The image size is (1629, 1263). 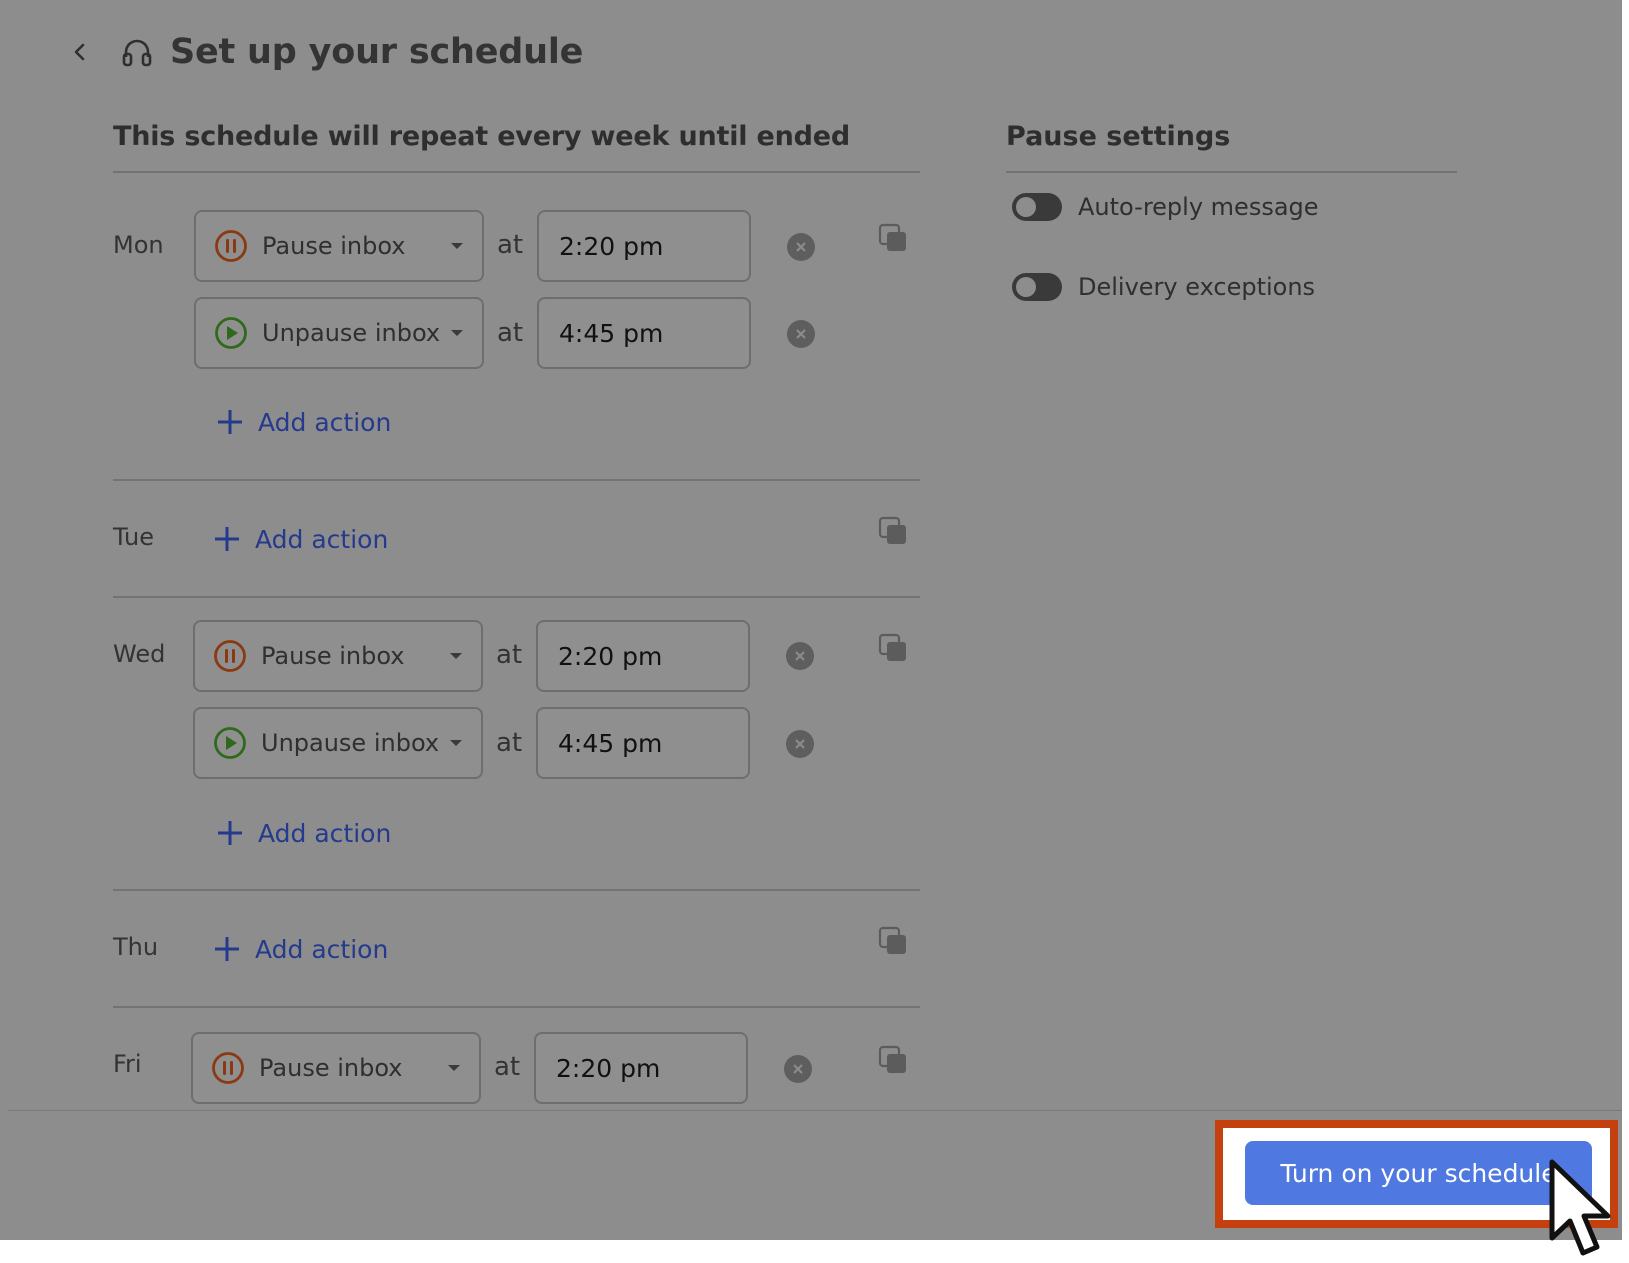 What do you see at coordinates (1037, 207) in the screenshot?
I see `auto-reply-toggle` at bounding box center [1037, 207].